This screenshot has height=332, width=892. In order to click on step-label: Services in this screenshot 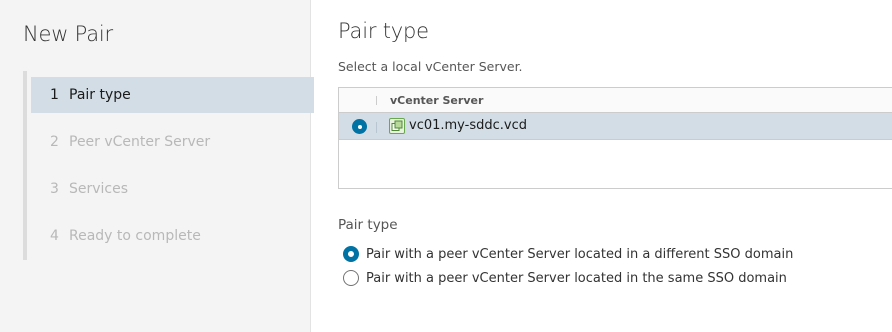, I will do `click(99, 189)`.